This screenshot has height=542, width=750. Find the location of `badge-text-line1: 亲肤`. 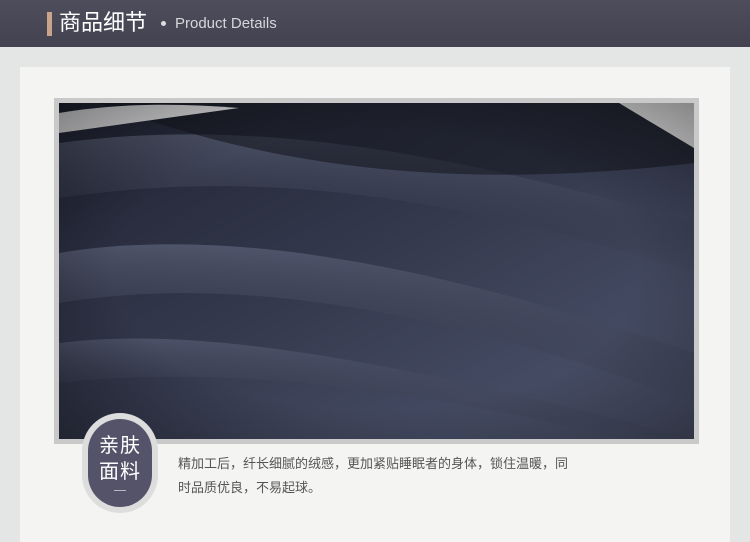

badge-text-line1: 亲肤 is located at coordinates (120, 445).